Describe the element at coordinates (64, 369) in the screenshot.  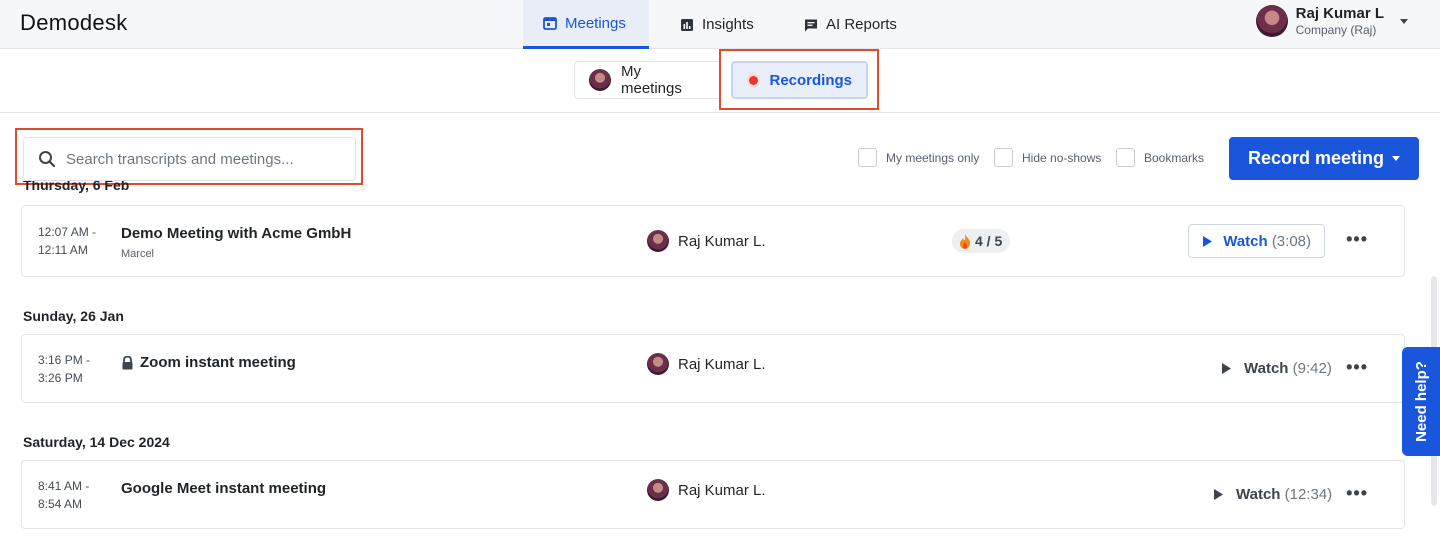
I see `meeting-time: 3:16 PM - 3:26 PM` at that location.